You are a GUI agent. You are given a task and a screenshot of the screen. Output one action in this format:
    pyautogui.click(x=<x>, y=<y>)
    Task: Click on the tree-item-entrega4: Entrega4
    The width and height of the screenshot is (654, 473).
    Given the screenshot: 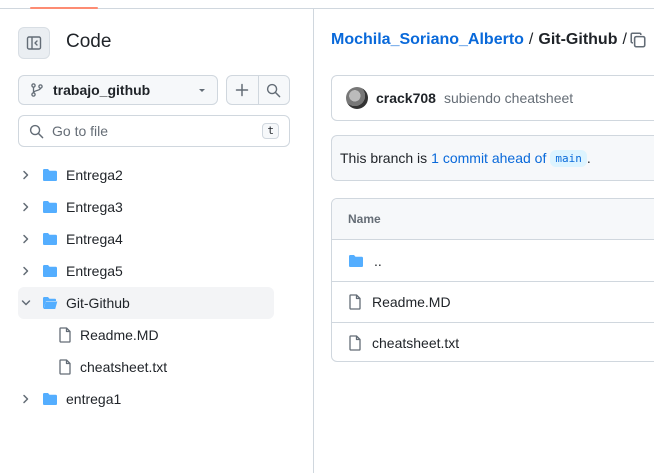 What is the action you would take?
    pyautogui.click(x=146, y=239)
    